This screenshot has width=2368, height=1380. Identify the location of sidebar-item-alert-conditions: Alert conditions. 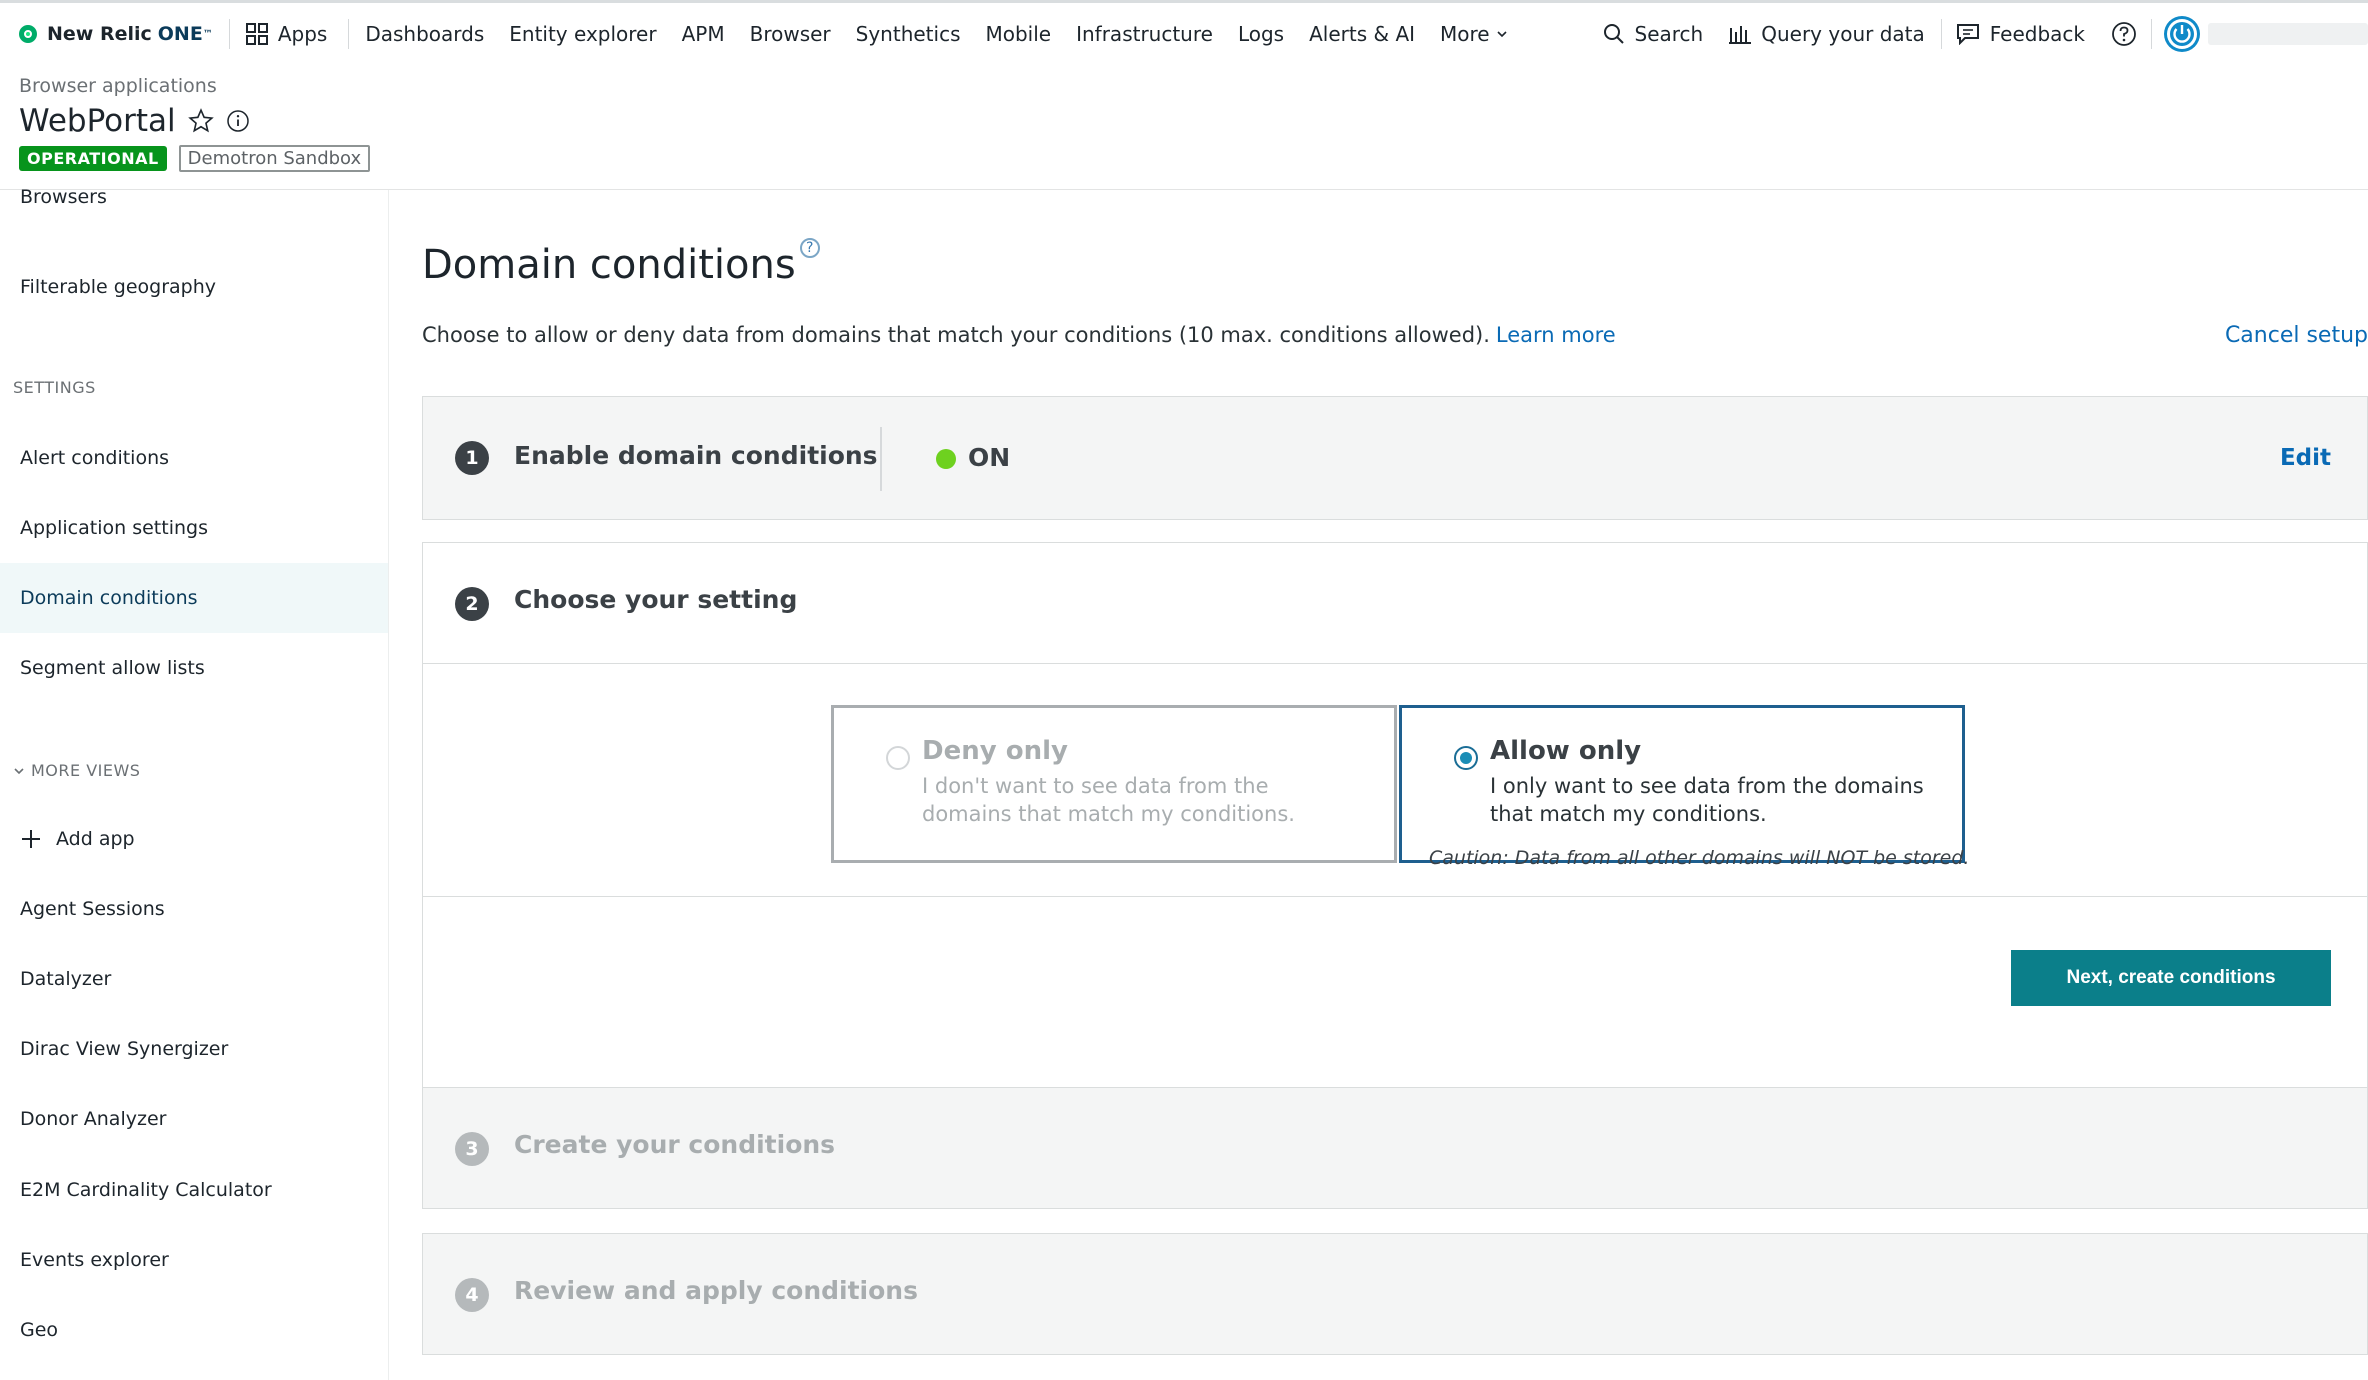
(194, 458).